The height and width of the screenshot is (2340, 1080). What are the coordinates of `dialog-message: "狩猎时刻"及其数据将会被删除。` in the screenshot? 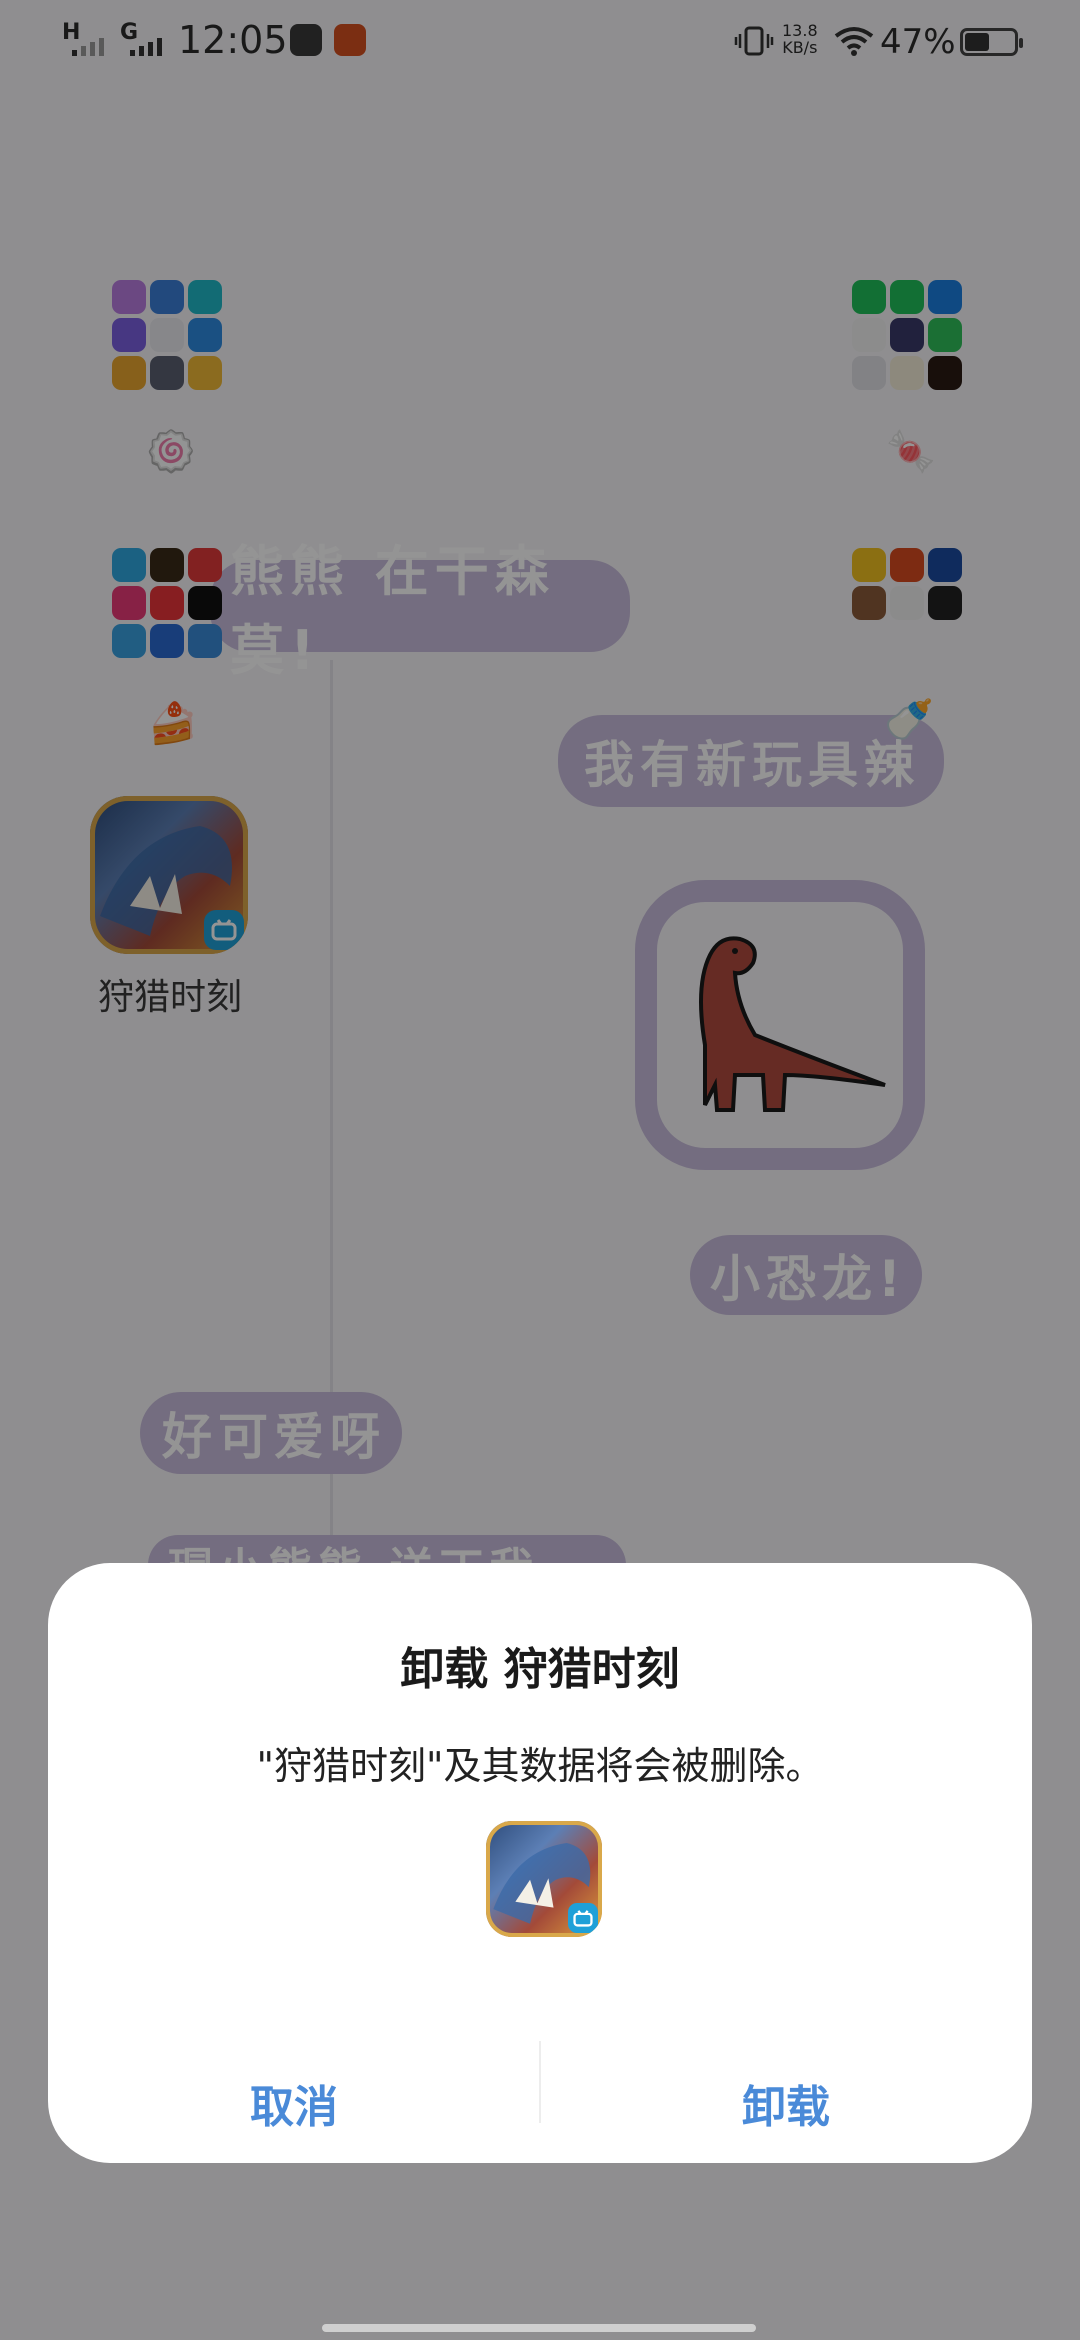 It's located at (540, 1766).